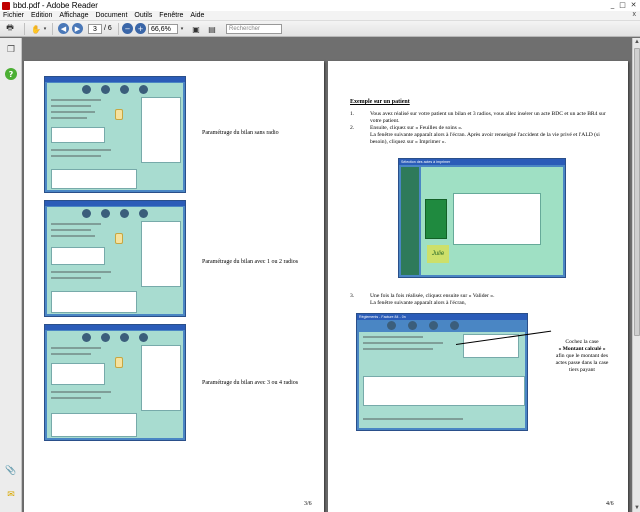 The width and height of the screenshot is (640, 512). What do you see at coordinates (119, 362) in the screenshot?
I see `tooth-icon` at bounding box center [119, 362].